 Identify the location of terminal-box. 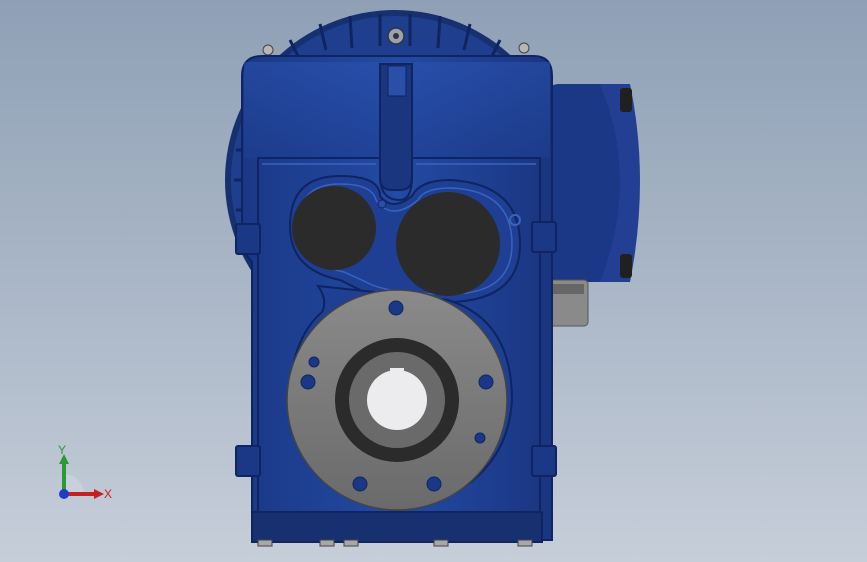
(593, 205).